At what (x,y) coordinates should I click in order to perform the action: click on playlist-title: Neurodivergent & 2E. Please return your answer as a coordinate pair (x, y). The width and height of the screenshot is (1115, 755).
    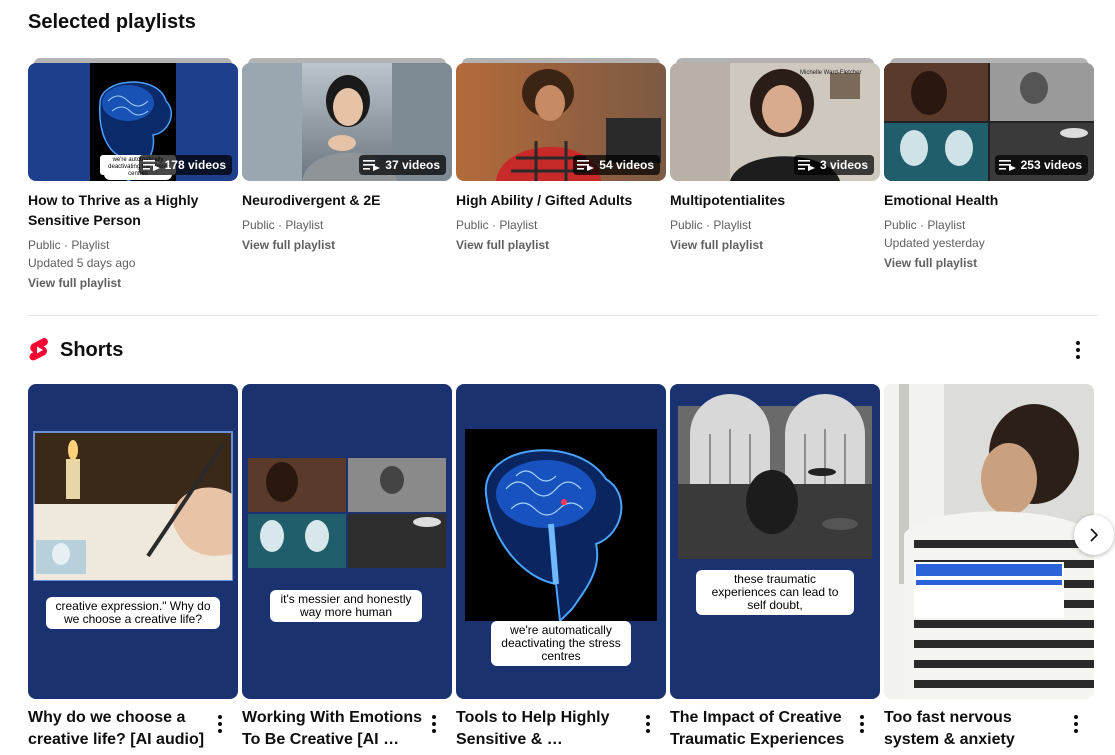
    Looking at the image, I should click on (344, 200).